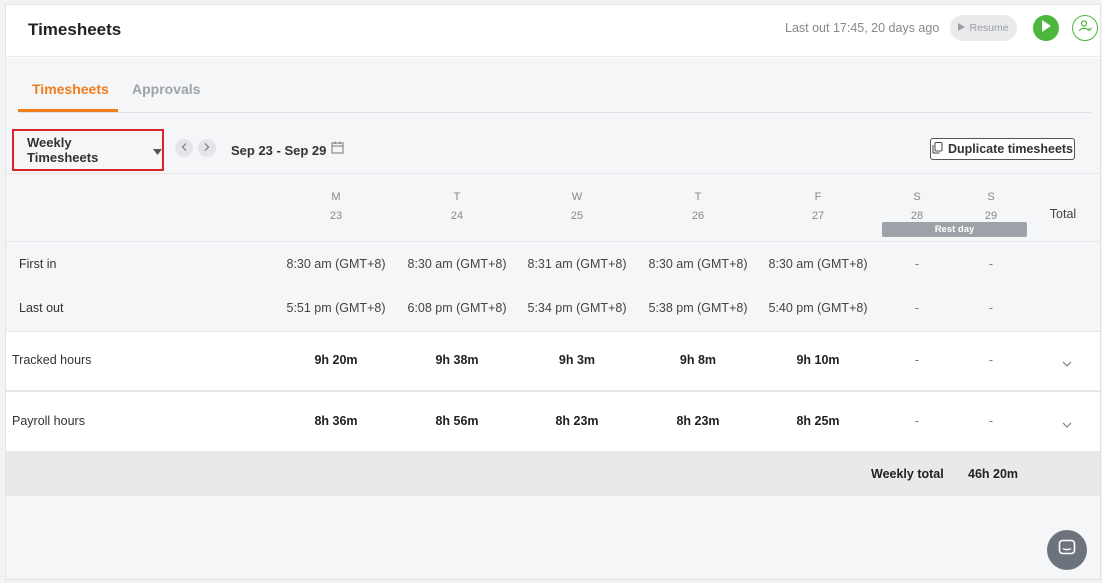  I want to click on resume-label: Resume, so click(989, 28).